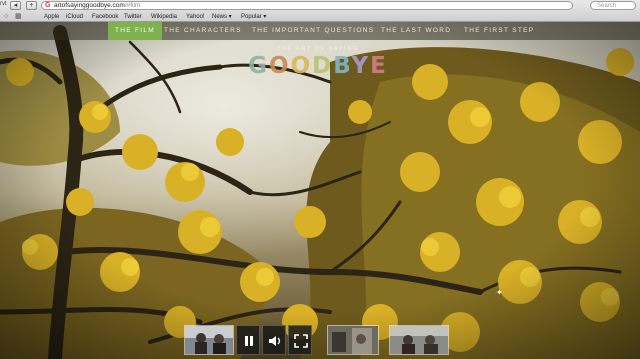  I want to click on logo-letter: G, so click(258, 66).